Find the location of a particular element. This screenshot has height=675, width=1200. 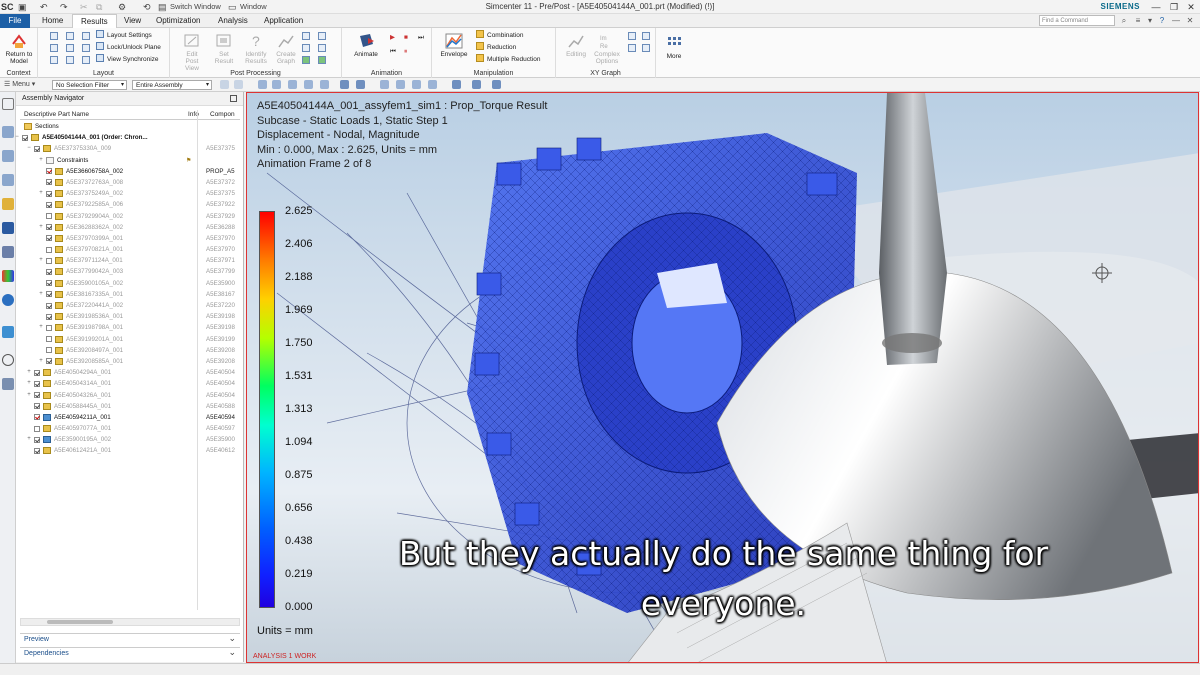

selection-scope-dropdown: Entire Assembly is located at coordinates (172, 85).